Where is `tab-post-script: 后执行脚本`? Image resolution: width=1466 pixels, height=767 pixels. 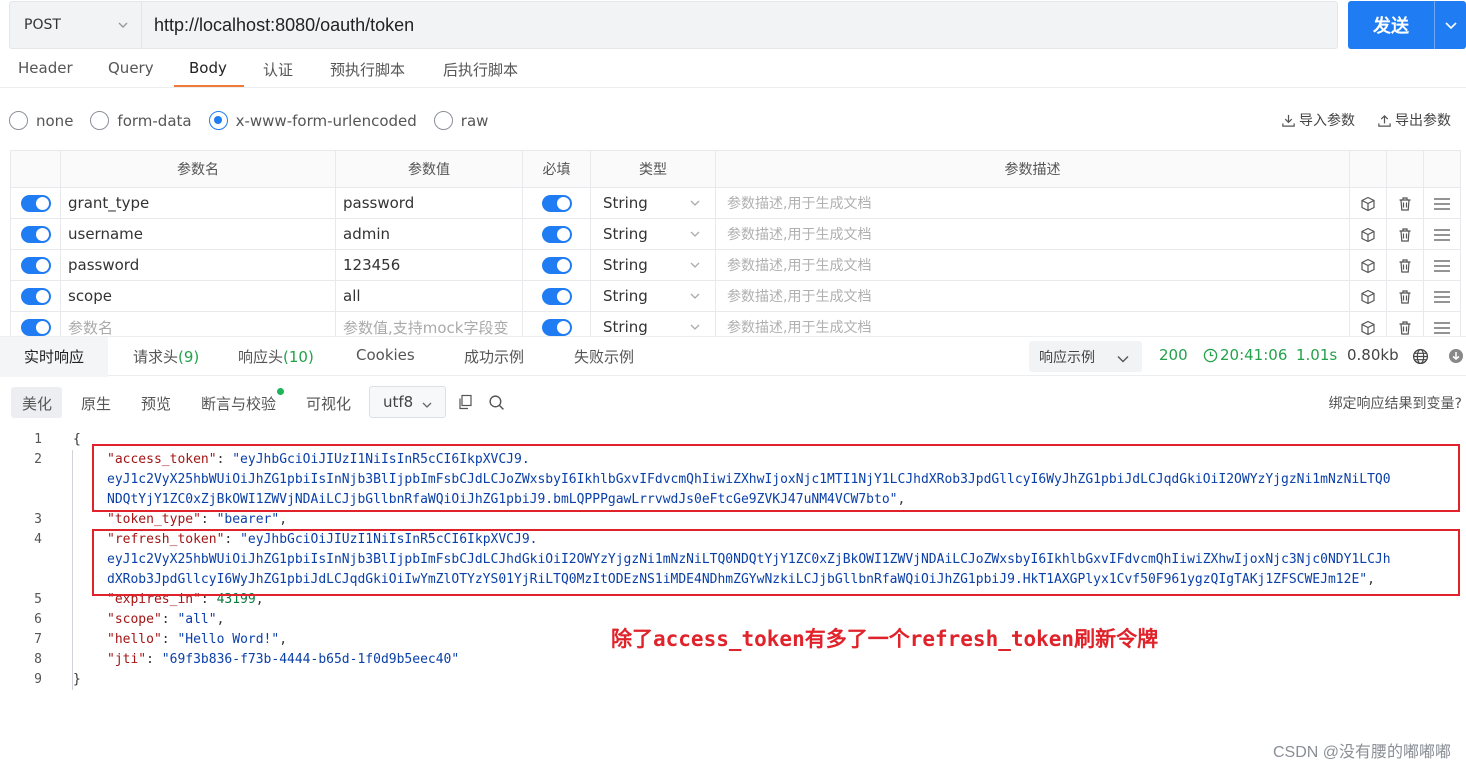
tab-post-script: 后执行脚本 is located at coordinates (480, 69).